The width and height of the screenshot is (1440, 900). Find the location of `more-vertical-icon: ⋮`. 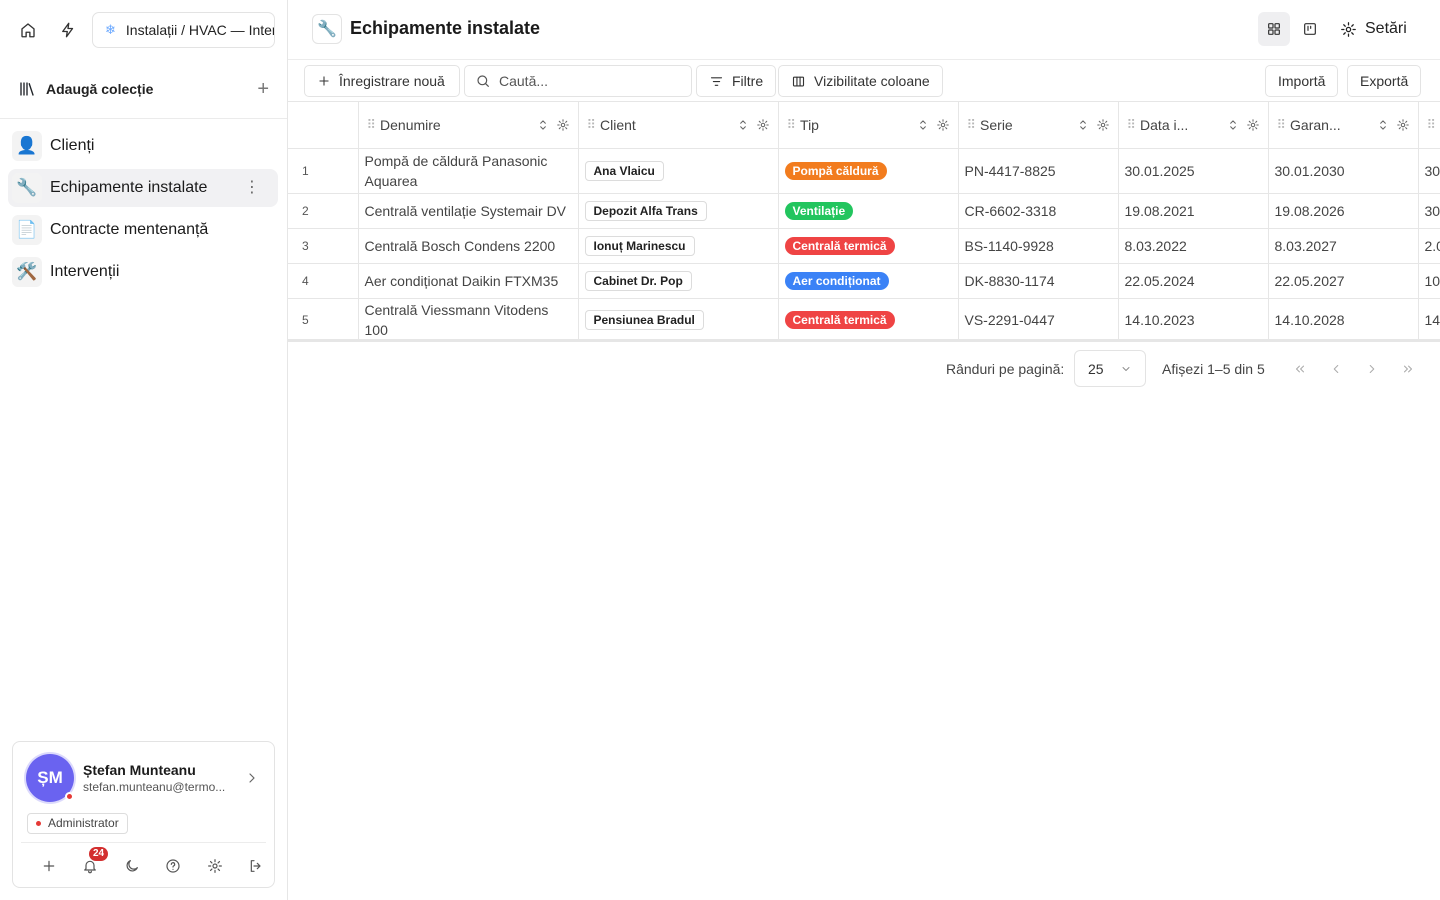

more-vertical-icon: ⋮ is located at coordinates (252, 188).